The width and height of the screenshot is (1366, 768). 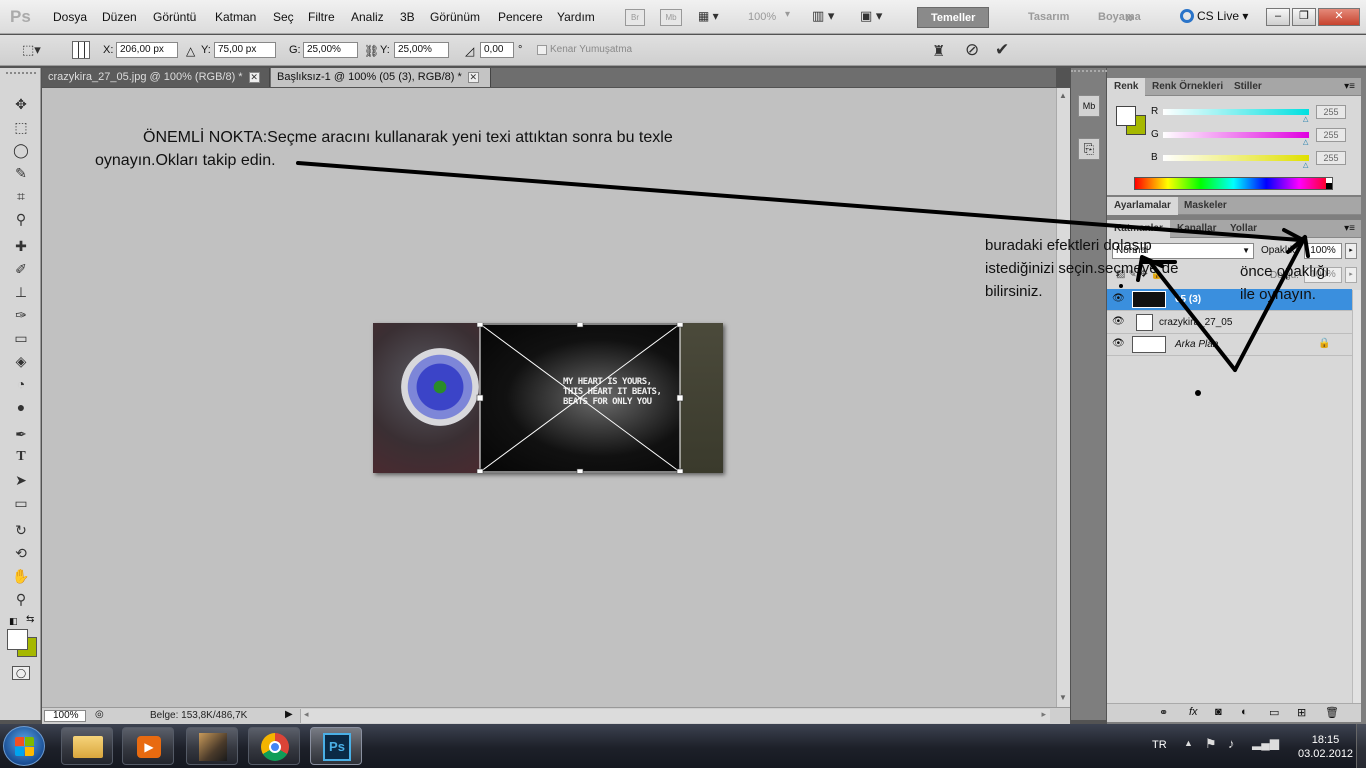 I want to click on doc-tab-untitled: Başlıksız-1 @ 100% (05 (3), RGB/8) * ✕, so click(x=381, y=77).